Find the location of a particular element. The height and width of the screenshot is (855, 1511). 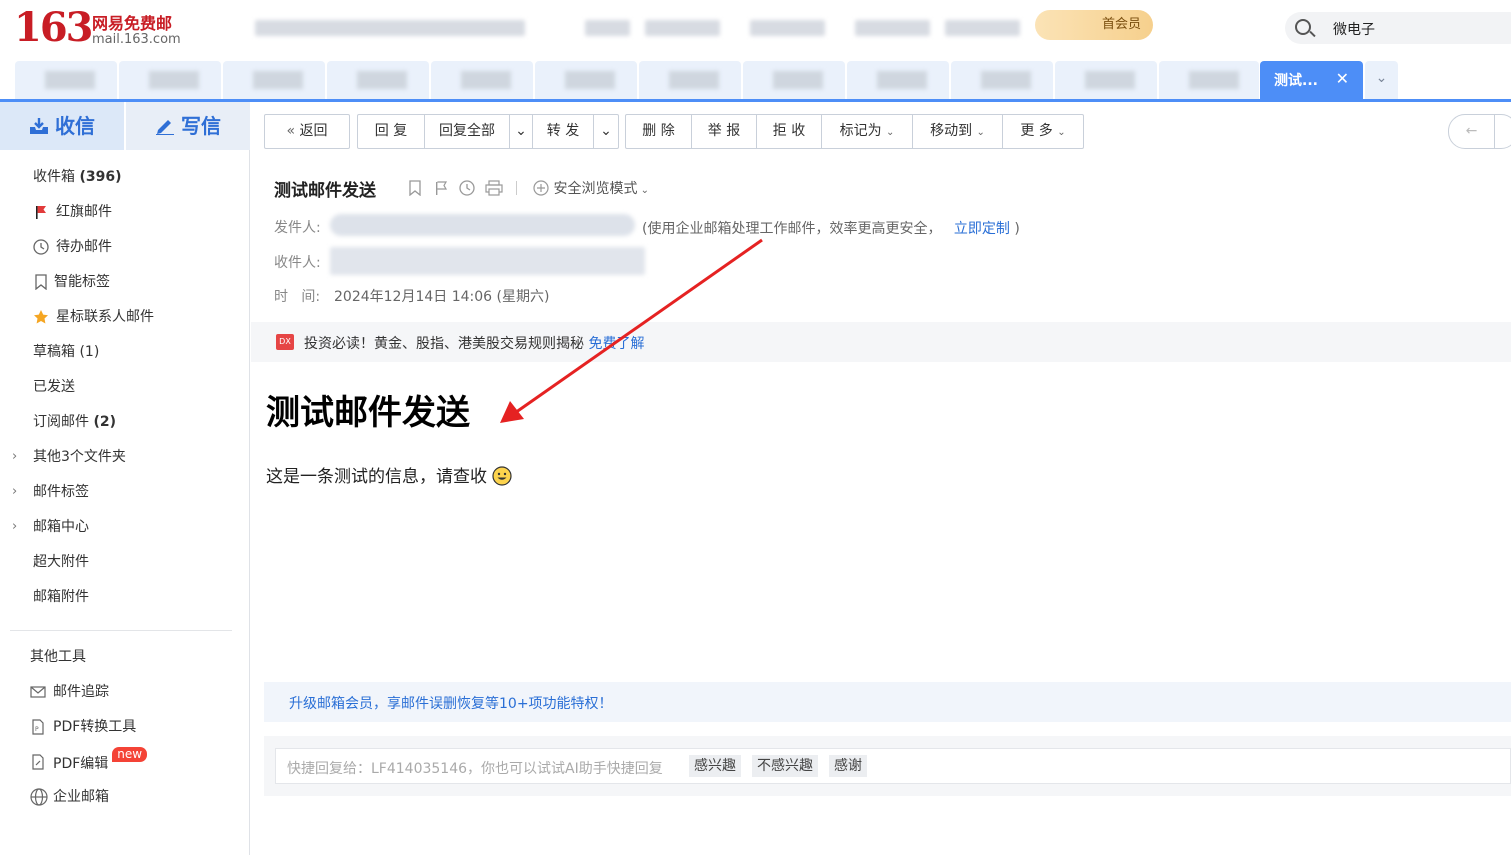

report-button: 举 报 is located at coordinates (724, 131).